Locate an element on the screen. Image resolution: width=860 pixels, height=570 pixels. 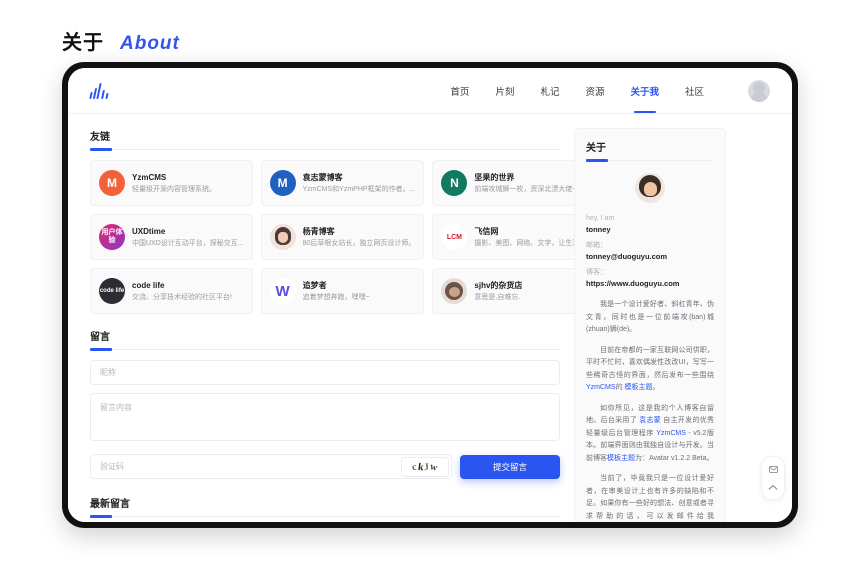
friend-link-desc: 80后草根女站长，独立网页设计师。 is located at coordinates (359, 243).